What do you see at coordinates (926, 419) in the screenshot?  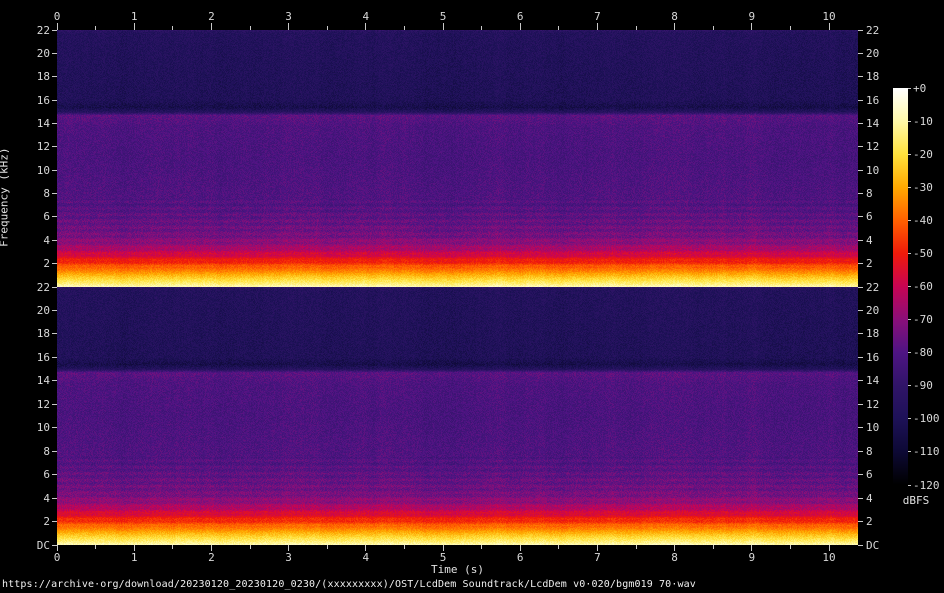 I see `colorbar-tick-label: -100` at bounding box center [926, 419].